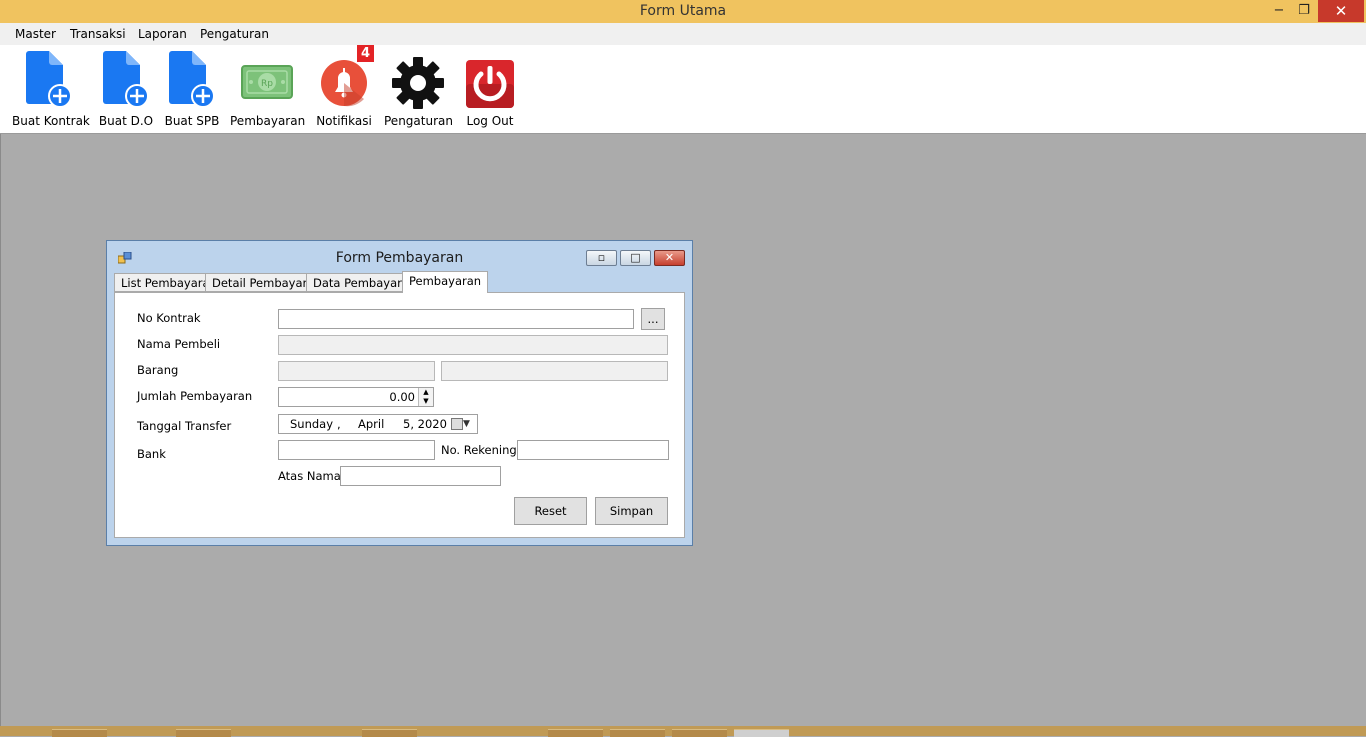  What do you see at coordinates (35, 34) in the screenshot?
I see `menu-master: Master` at bounding box center [35, 34].